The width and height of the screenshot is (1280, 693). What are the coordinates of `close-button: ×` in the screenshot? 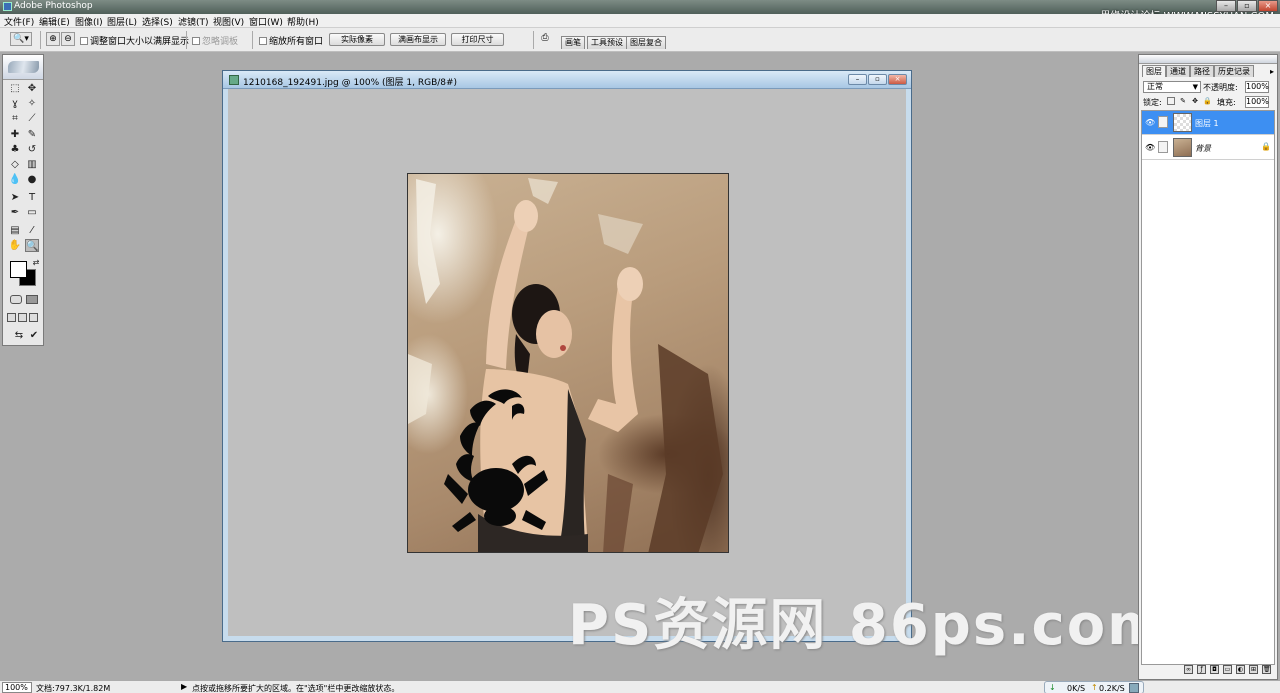 It's located at (1268, 6).